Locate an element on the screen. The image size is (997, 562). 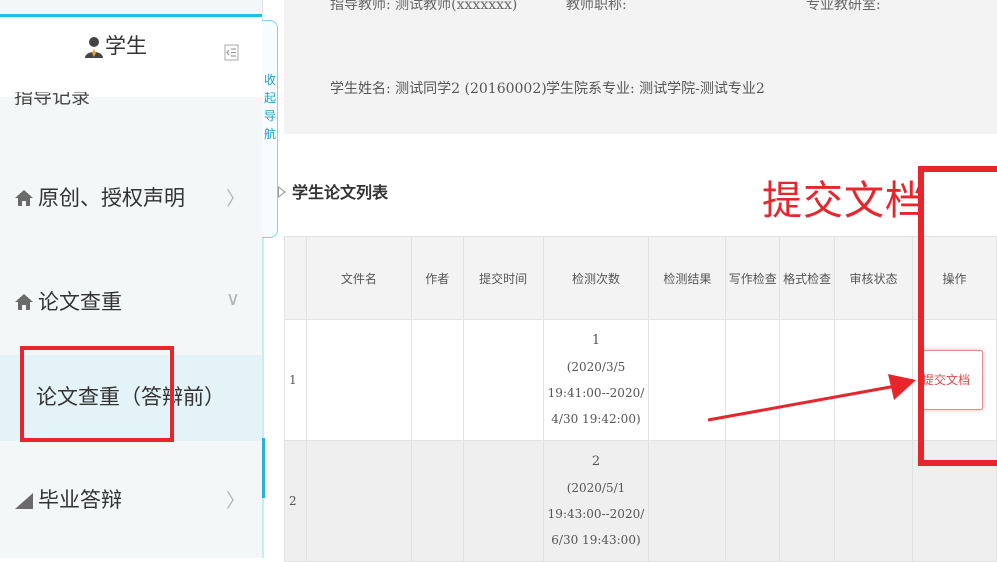
sidebar-item-label: 指导记录 is located at coordinates (52, 100).